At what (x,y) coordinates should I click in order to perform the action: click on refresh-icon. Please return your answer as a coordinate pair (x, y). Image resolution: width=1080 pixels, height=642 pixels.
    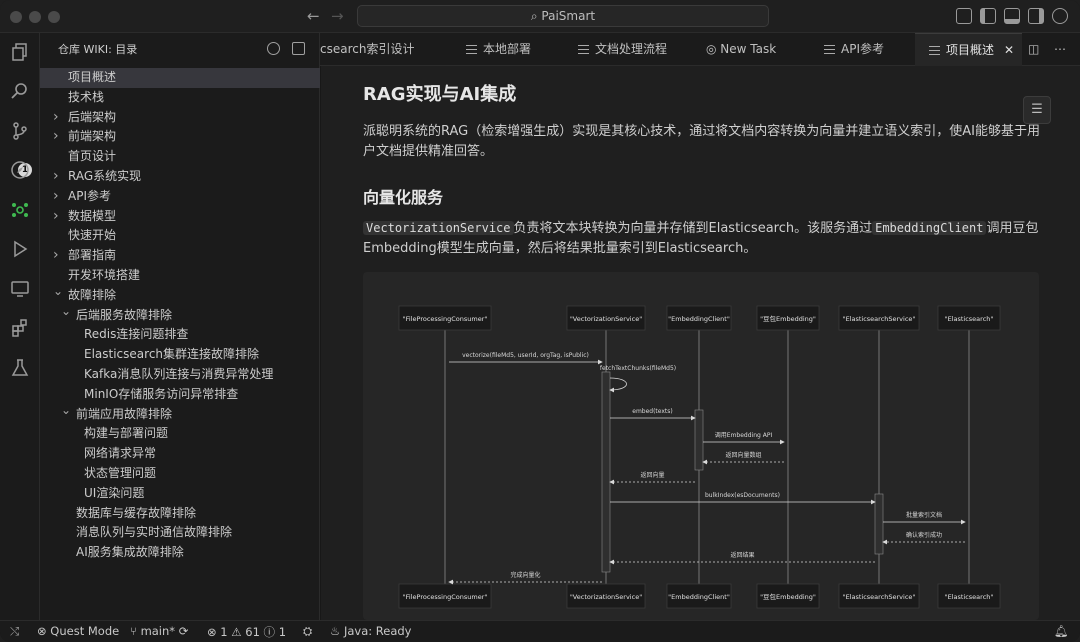
    Looking at the image, I should click on (273, 48).